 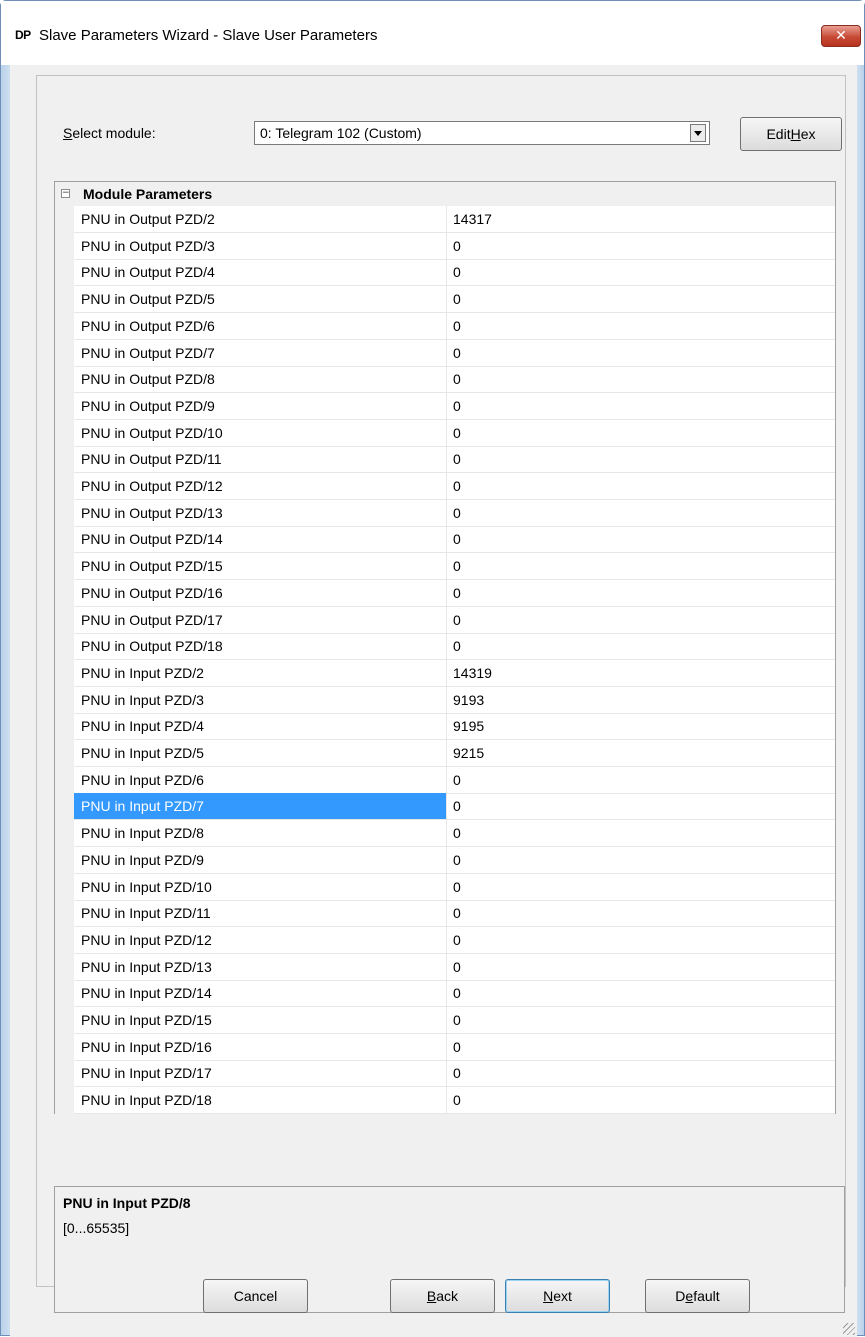 I want to click on table-row: PNU in Input PZD/5 9215, so click(x=454, y=753).